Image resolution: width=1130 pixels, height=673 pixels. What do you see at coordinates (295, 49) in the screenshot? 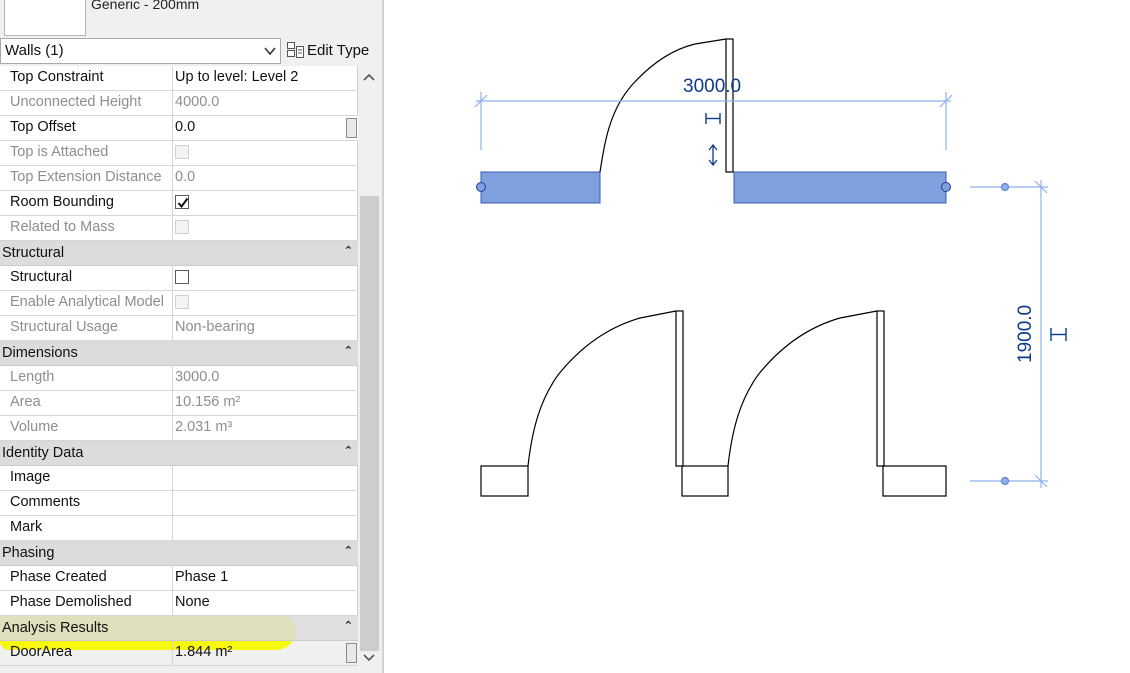
I see `edit-type-icon` at bounding box center [295, 49].